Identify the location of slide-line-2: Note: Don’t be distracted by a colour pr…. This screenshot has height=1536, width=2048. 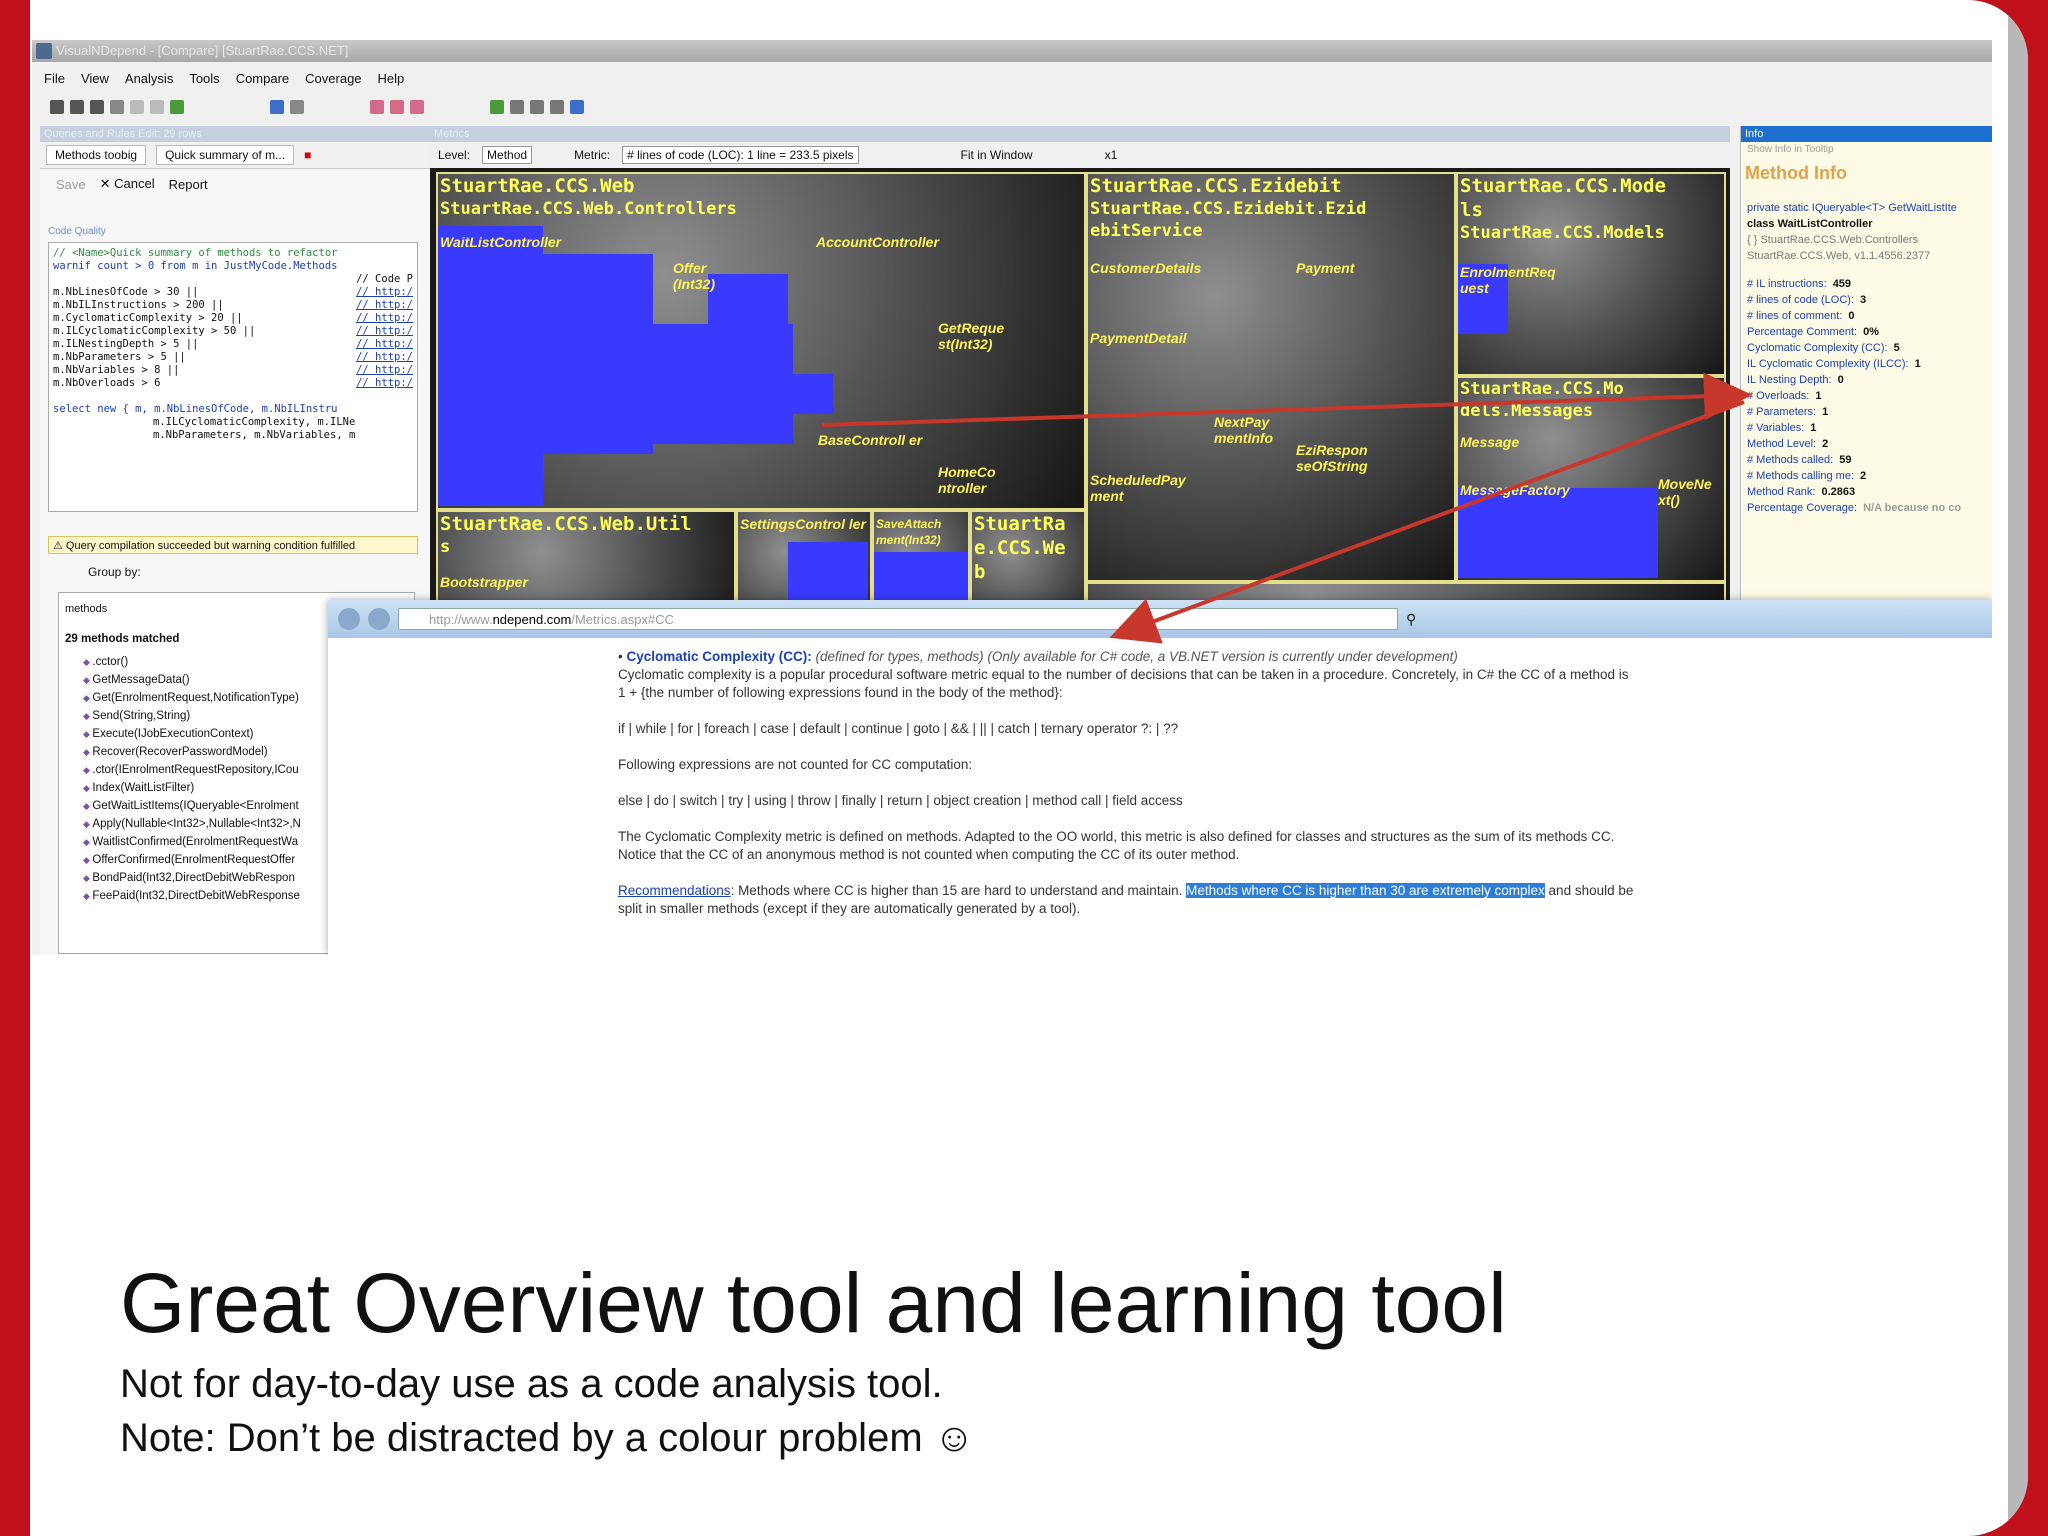
(547, 1438).